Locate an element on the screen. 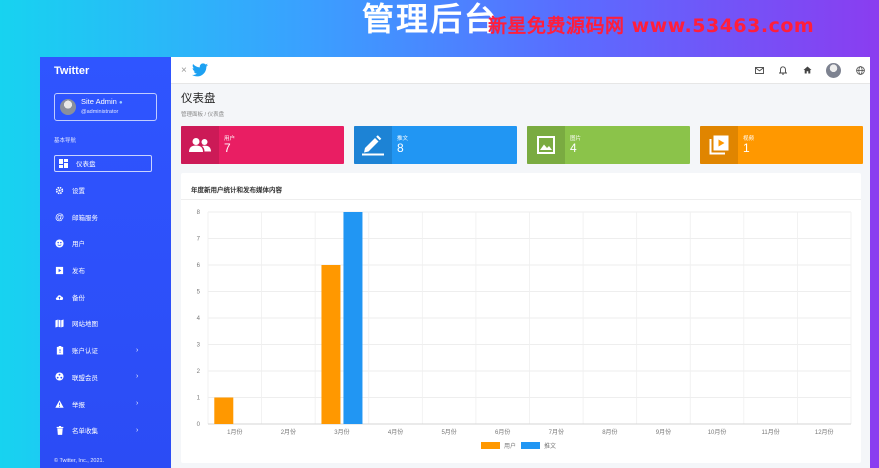 The height and width of the screenshot is (468, 879). sidebar-item: 发布 is located at coordinates (105, 270).